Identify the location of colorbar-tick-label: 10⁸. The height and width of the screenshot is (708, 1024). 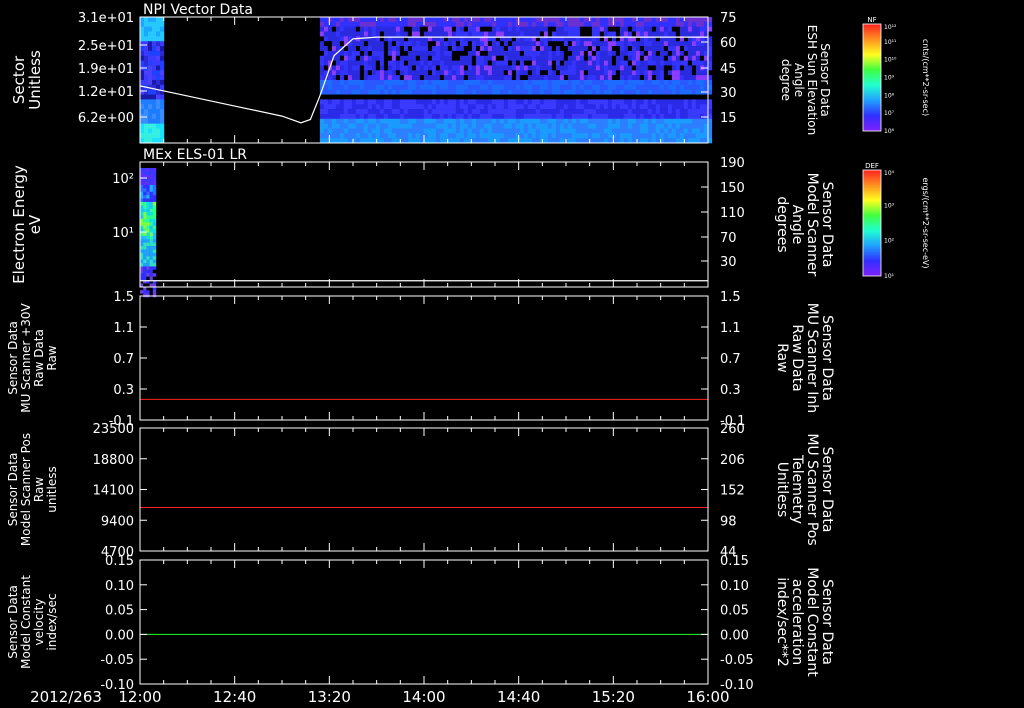
(889, 95).